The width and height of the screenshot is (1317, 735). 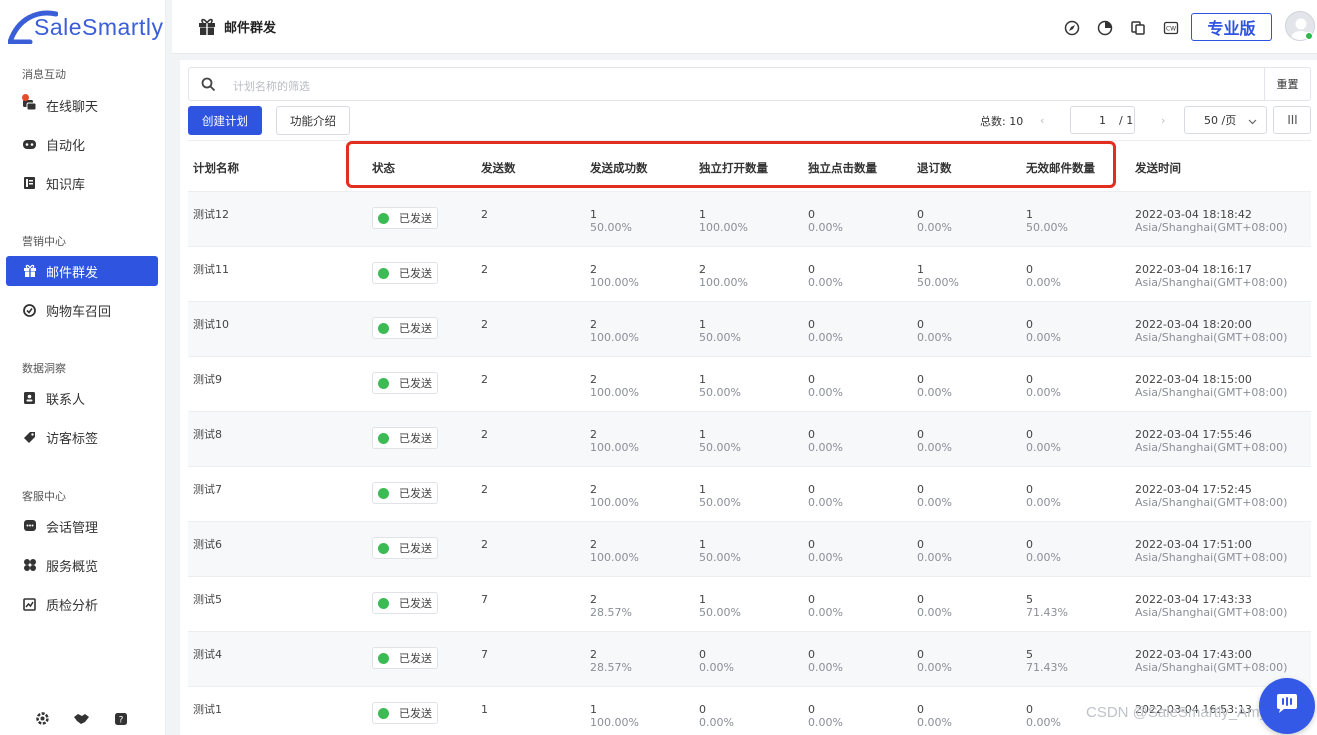 What do you see at coordinates (1287, 706) in the screenshot?
I see `chat-widget-button` at bounding box center [1287, 706].